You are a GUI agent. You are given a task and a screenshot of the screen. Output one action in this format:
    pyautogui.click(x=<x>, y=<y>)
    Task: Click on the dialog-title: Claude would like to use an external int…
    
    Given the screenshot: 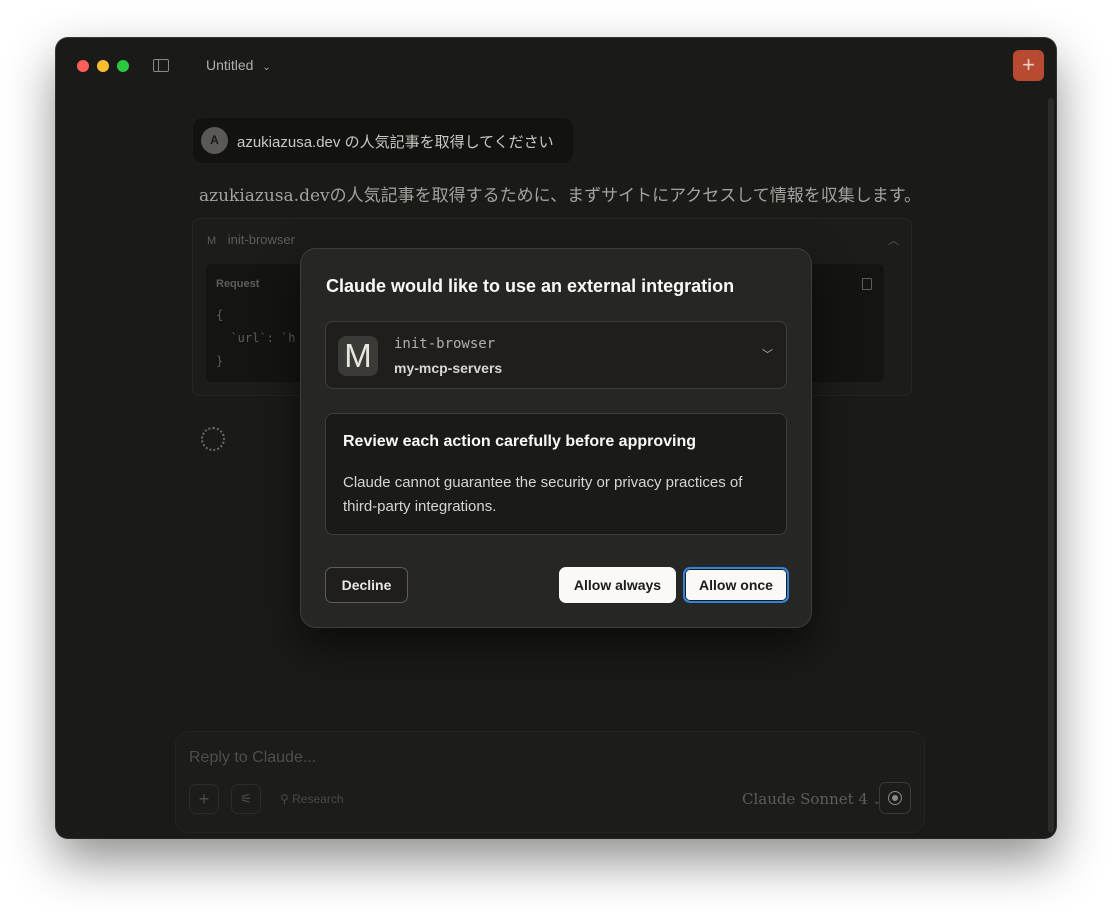 What is the action you would take?
    pyautogui.click(x=530, y=286)
    